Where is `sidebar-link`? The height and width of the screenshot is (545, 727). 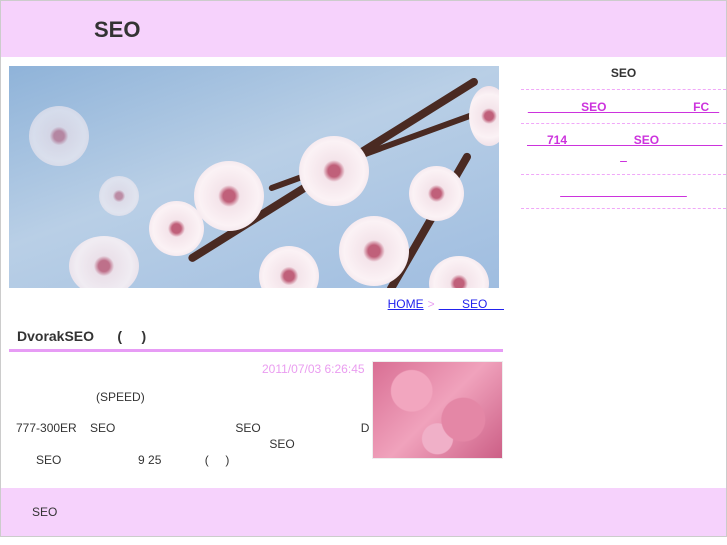
sidebar-link is located at coordinates (623, 191).